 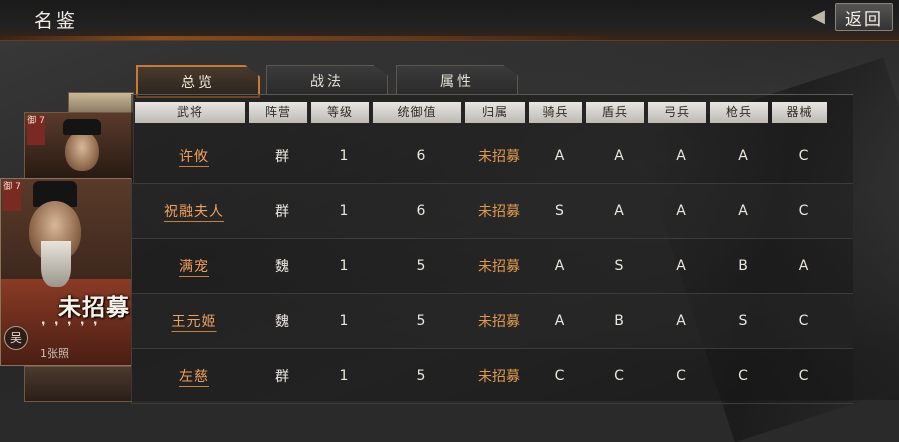 I want to click on column-header-command: 统御值, so click(x=417, y=112).